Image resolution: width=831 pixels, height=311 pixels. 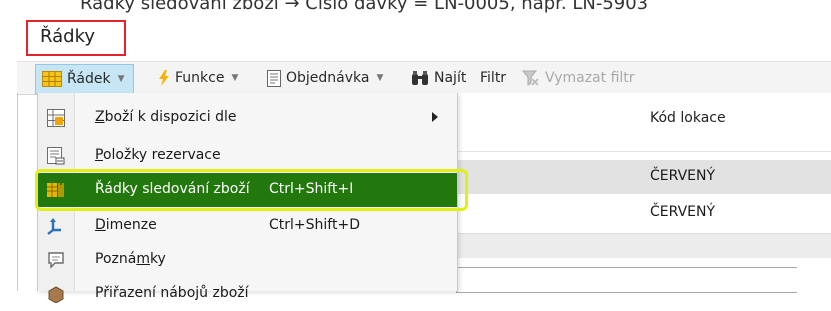 What do you see at coordinates (420, 78) in the screenshot?
I see `binoculars-icon` at bounding box center [420, 78].